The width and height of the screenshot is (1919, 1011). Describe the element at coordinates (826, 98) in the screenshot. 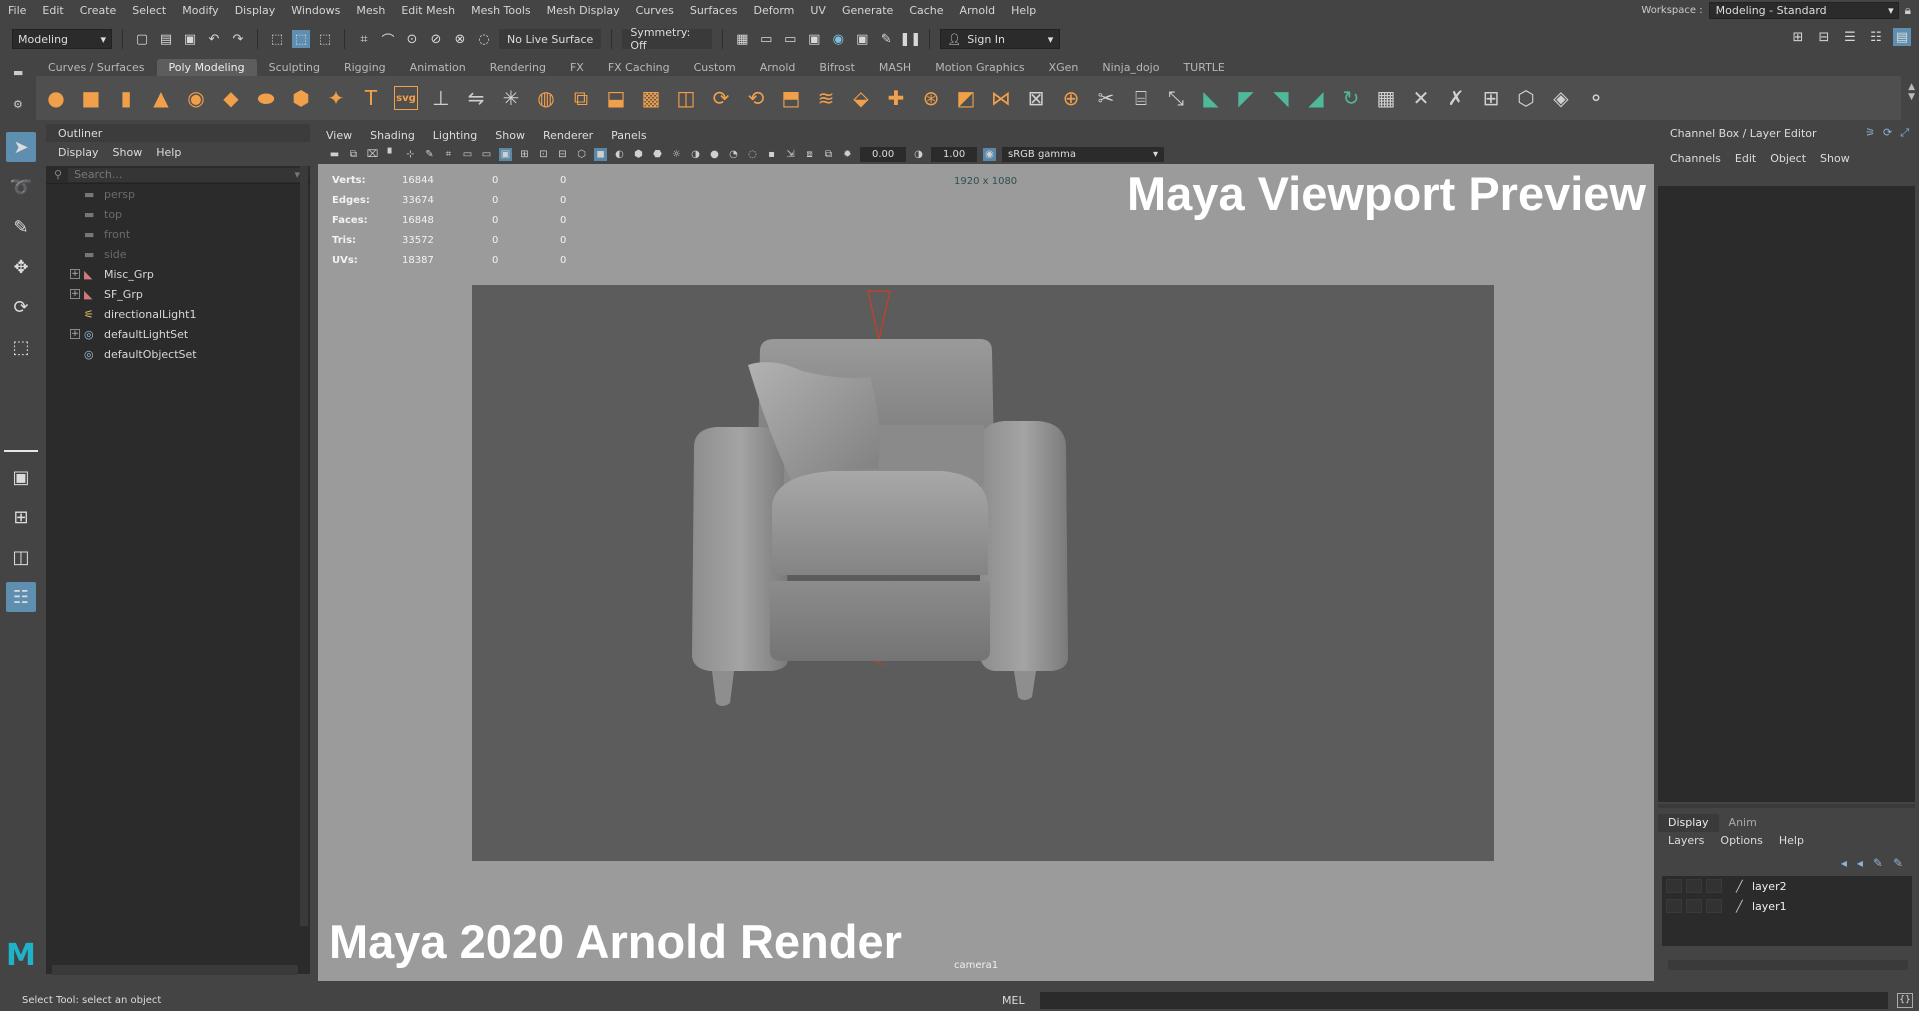

I see `bridge-icon: ≋` at that location.